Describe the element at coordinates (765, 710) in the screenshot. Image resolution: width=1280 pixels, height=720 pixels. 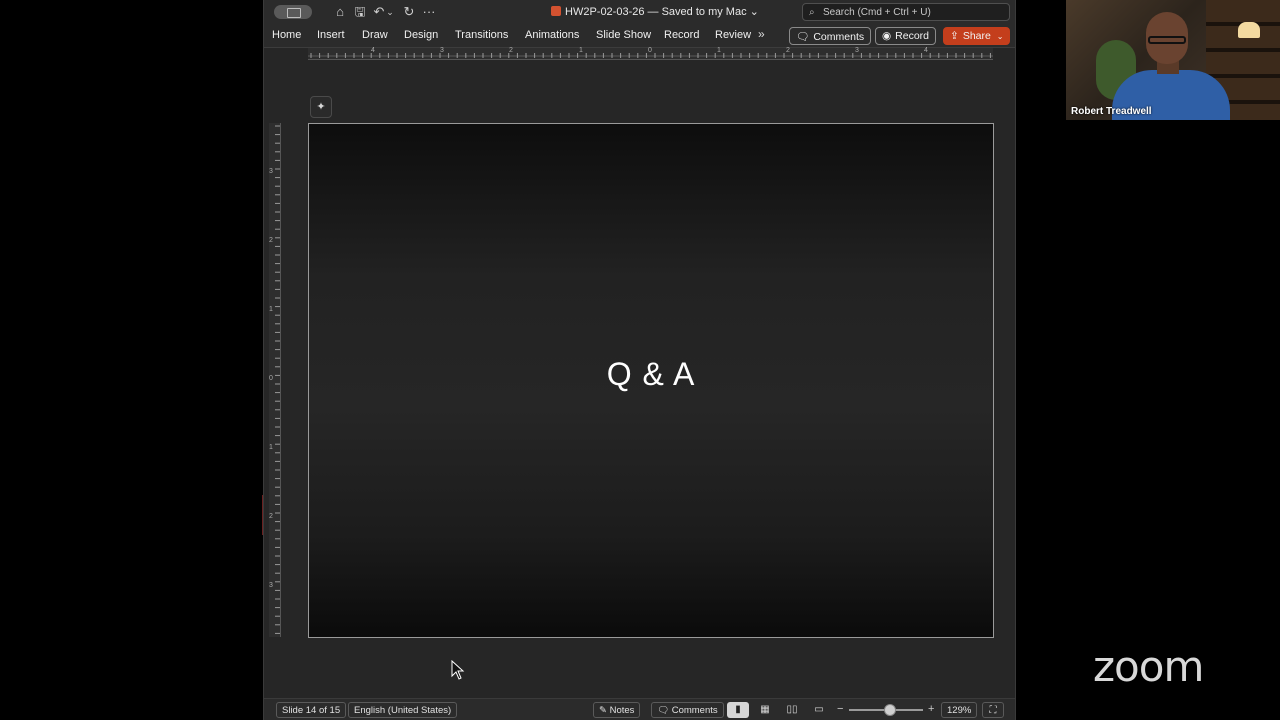
I see `slide-sorter-view-button: ▦` at that location.